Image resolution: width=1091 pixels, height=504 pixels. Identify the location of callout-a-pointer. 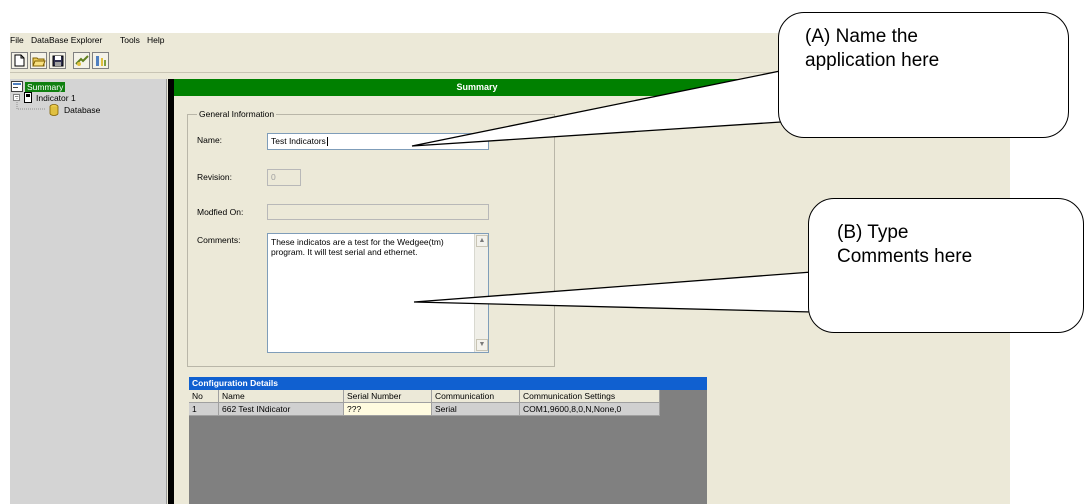
(598, 108).